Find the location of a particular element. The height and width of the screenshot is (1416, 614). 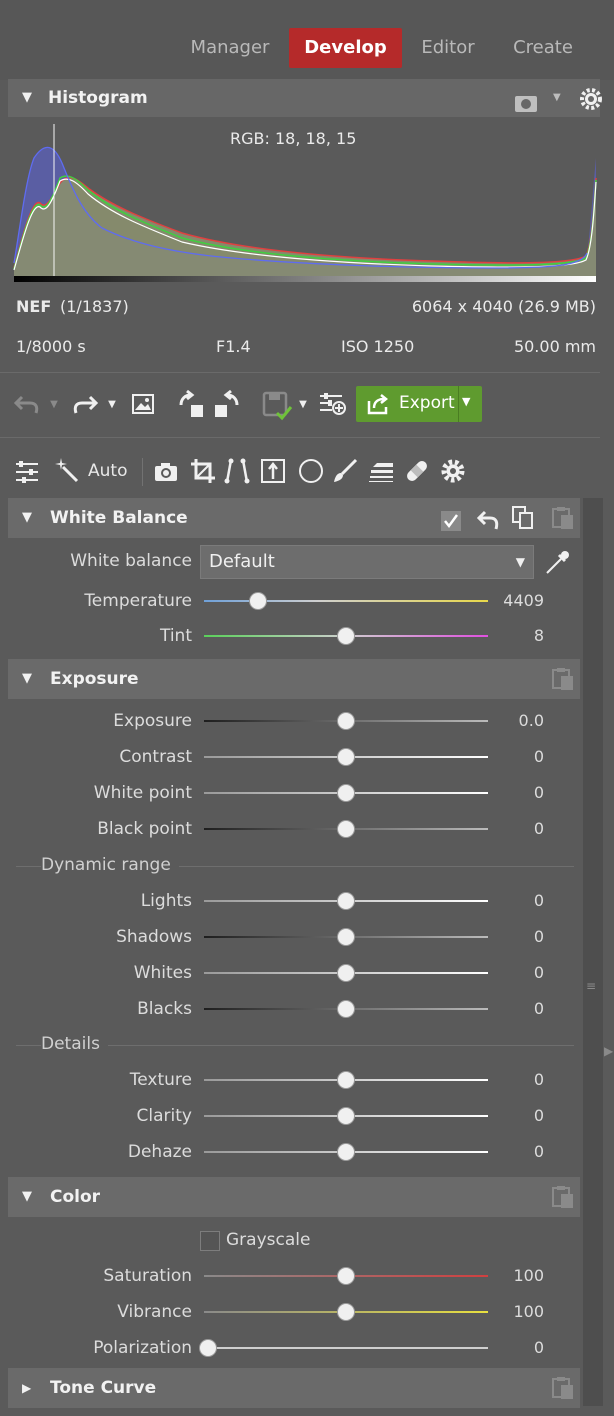

divider is located at coordinates (142, 472).